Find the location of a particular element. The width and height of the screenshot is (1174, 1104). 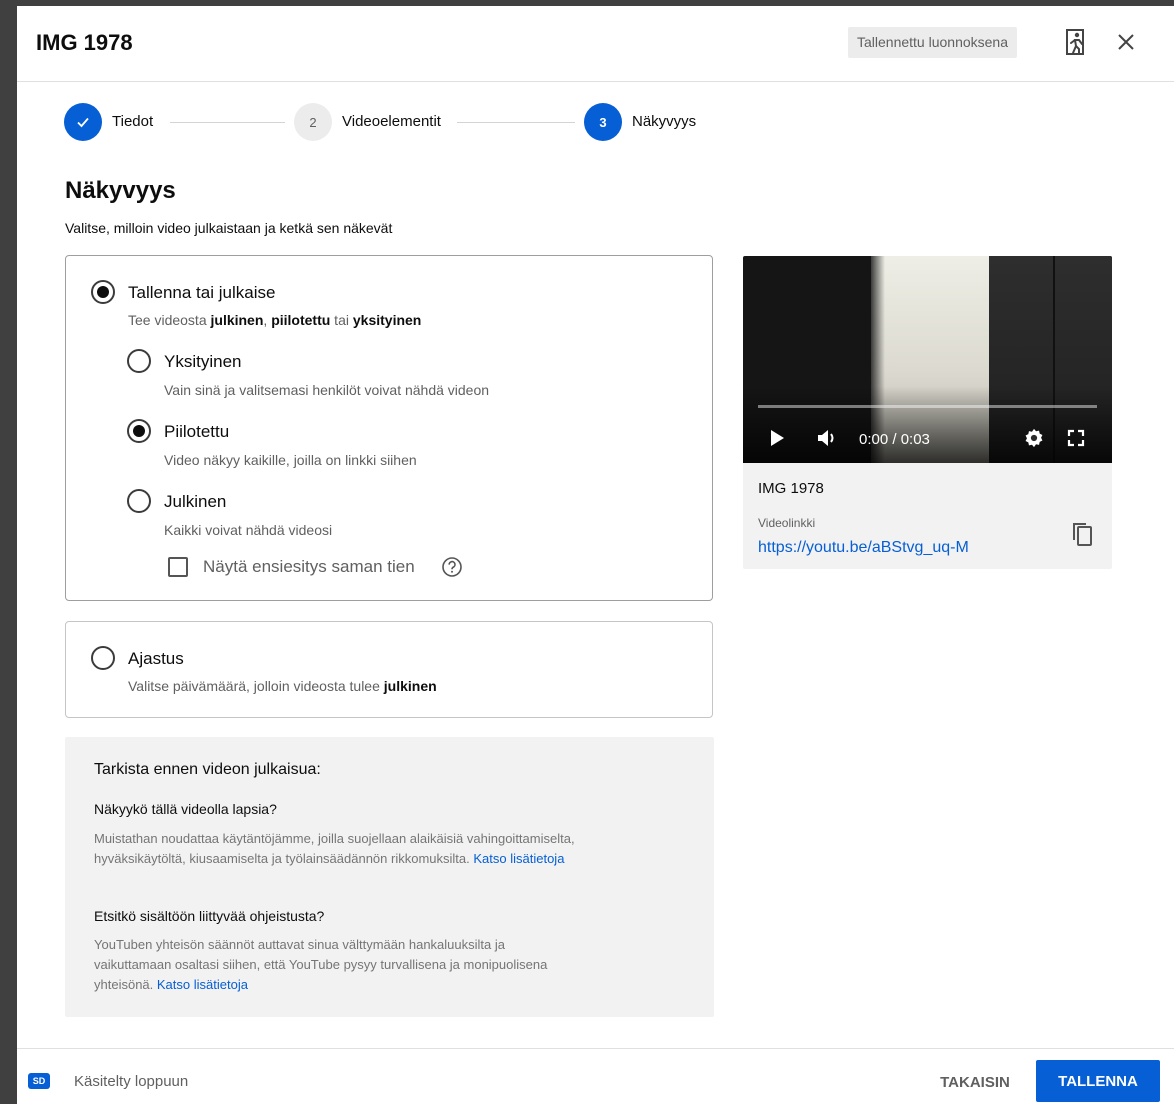

preview-video-title: IMG 1978 is located at coordinates (791, 488).